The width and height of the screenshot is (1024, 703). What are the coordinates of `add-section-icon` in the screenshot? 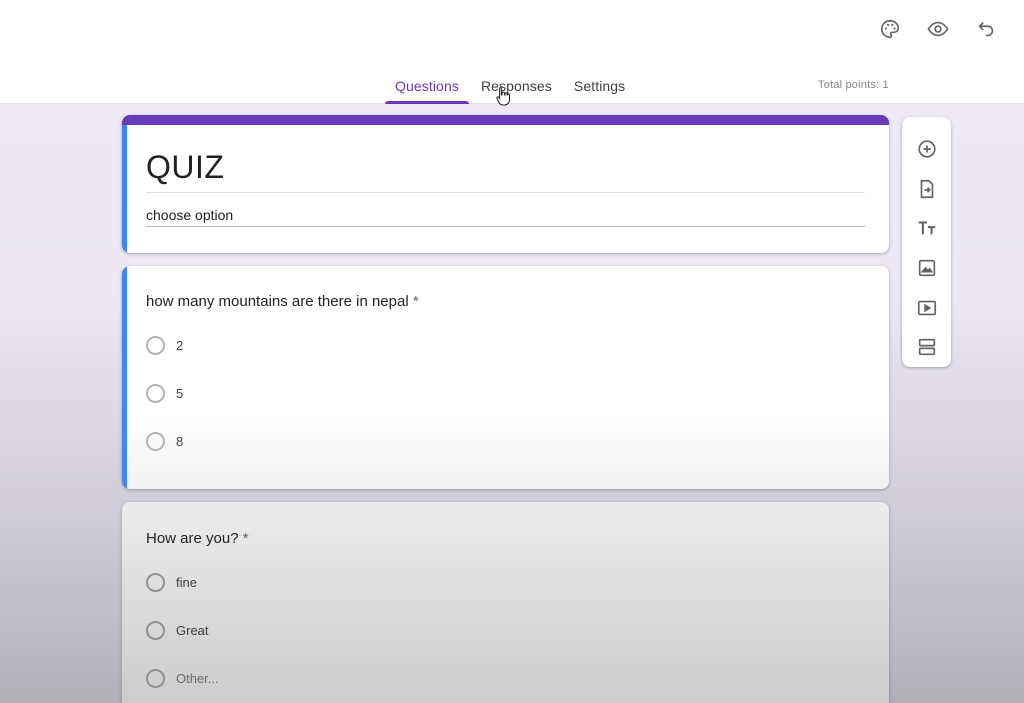 It's located at (926, 347).